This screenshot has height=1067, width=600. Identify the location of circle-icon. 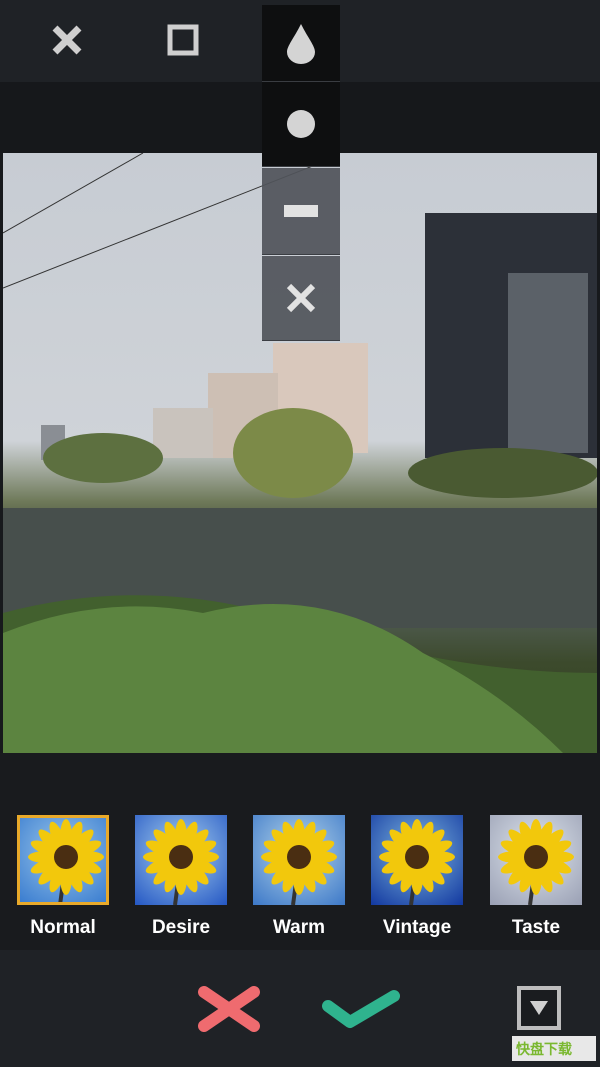
(301, 124).